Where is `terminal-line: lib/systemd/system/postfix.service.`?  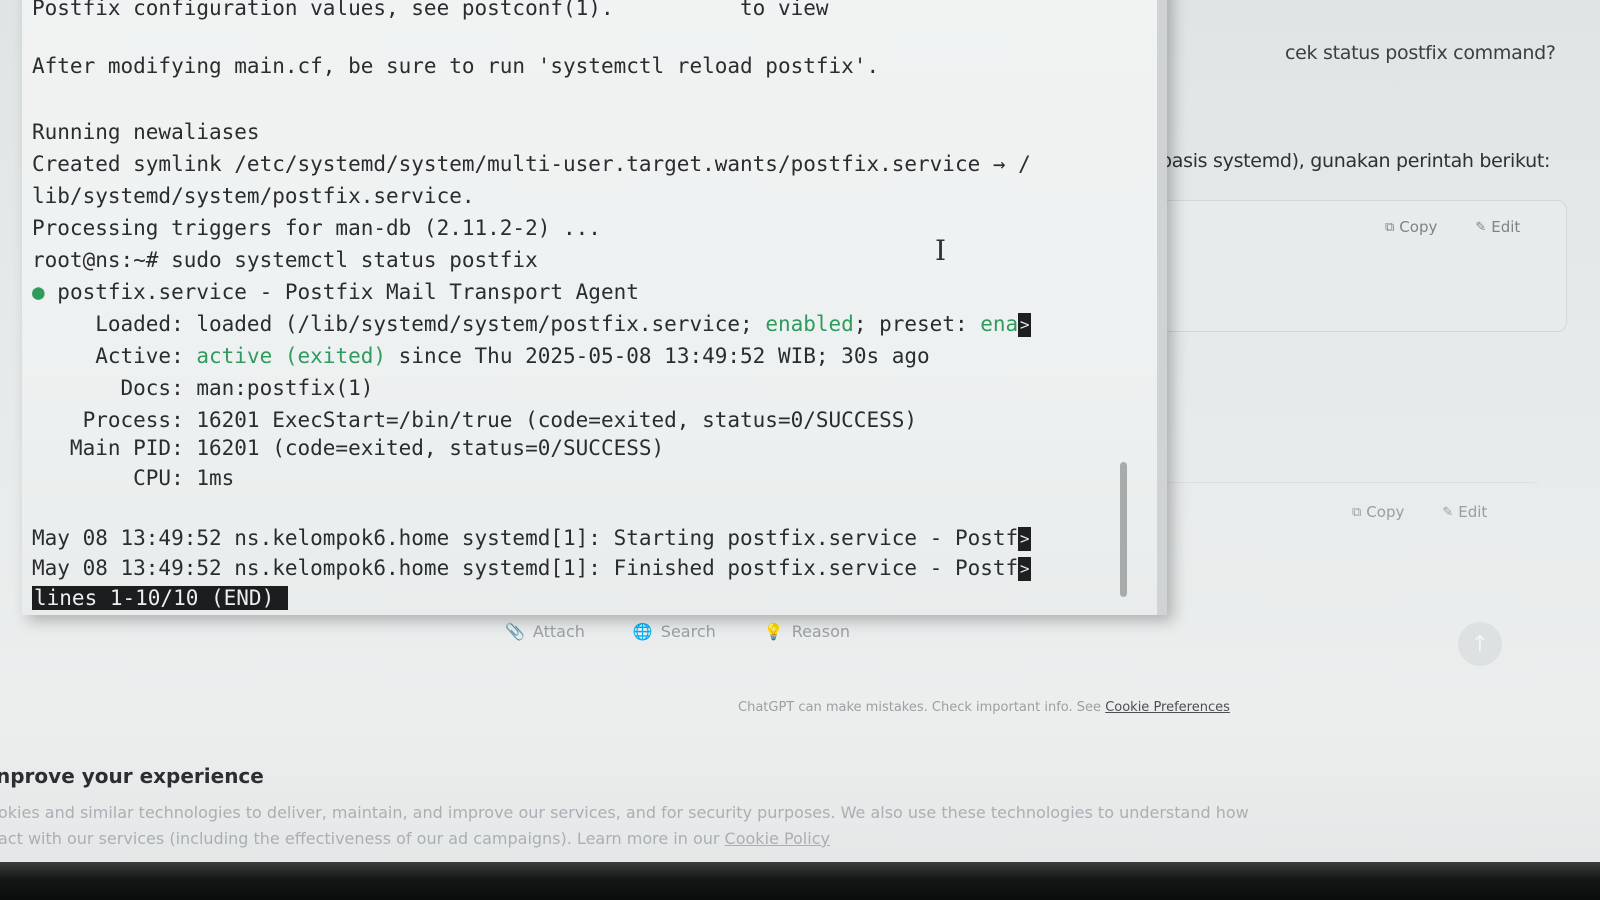
terminal-line: lib/systemd/system/postfix.service. is located at coordinates (253, 196).